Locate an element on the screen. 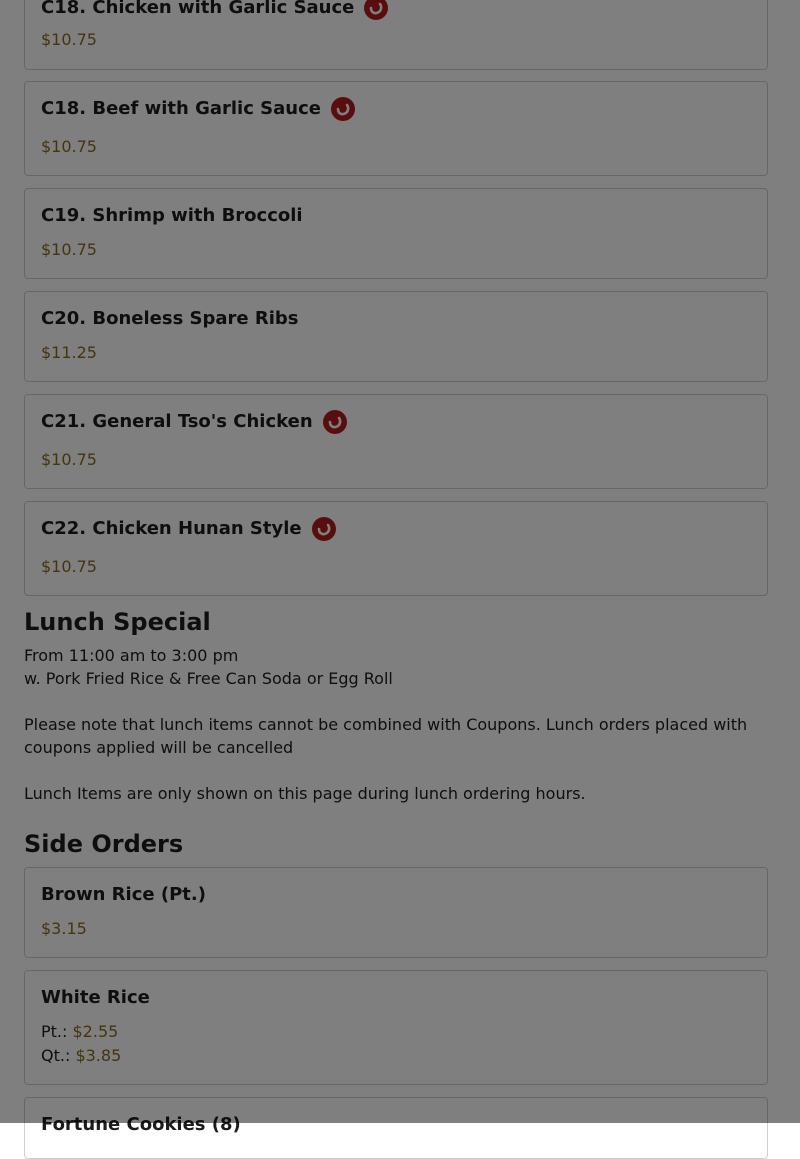  size-price: $2.55 is located at coordinates (95, 1031).